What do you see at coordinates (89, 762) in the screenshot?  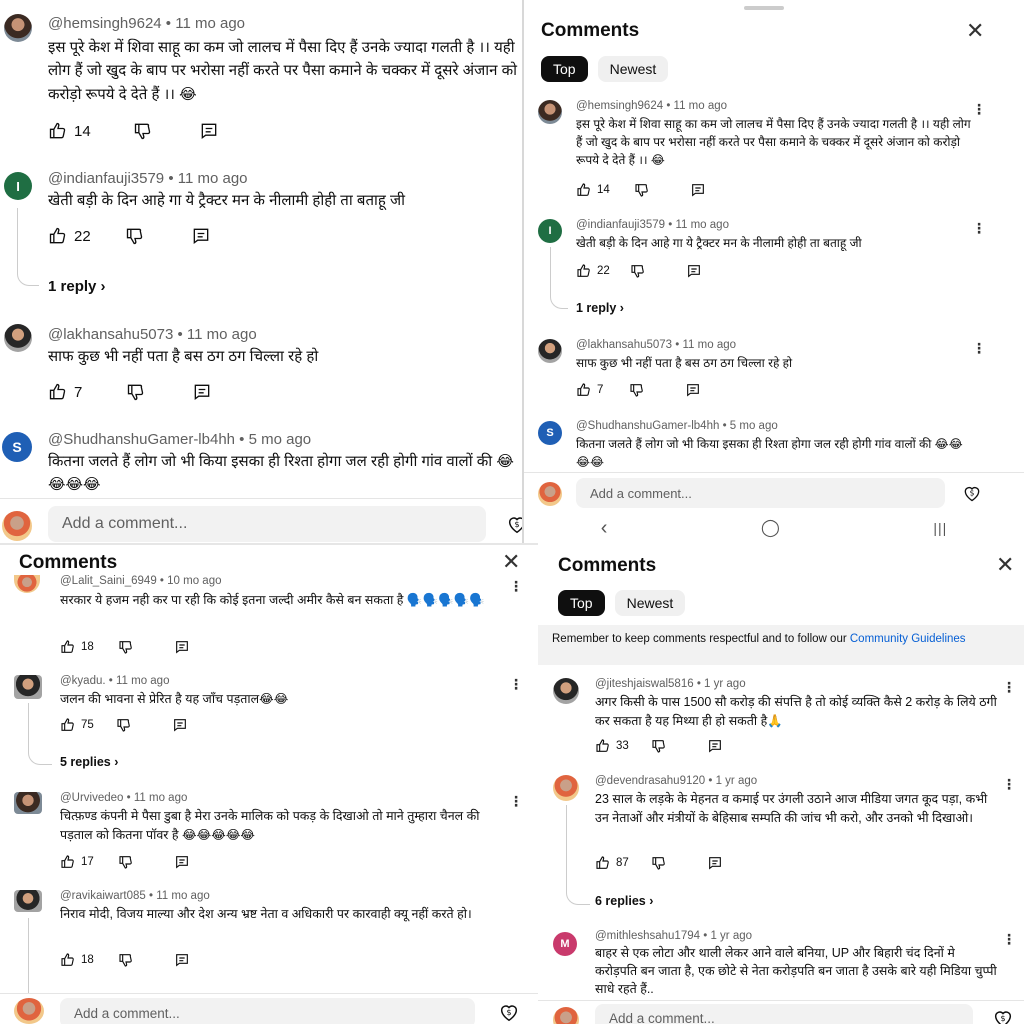 I see `view-replies-button: 5 replies ›` at bounding box center [89, 762].